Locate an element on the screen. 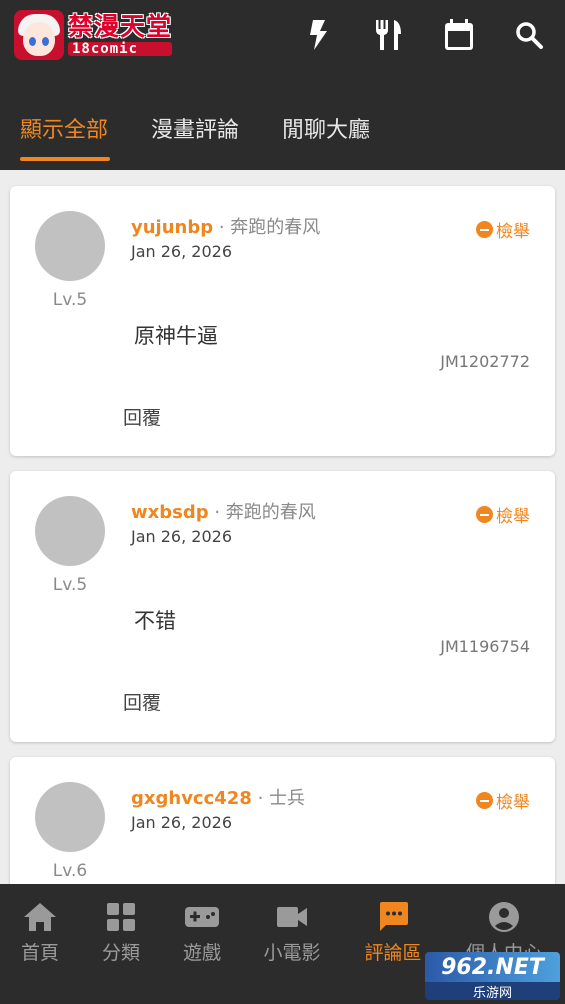 The image size is (565, 1004). top-app-bar: 禁漫天堂 18comic is located at coordinates (282, 35).